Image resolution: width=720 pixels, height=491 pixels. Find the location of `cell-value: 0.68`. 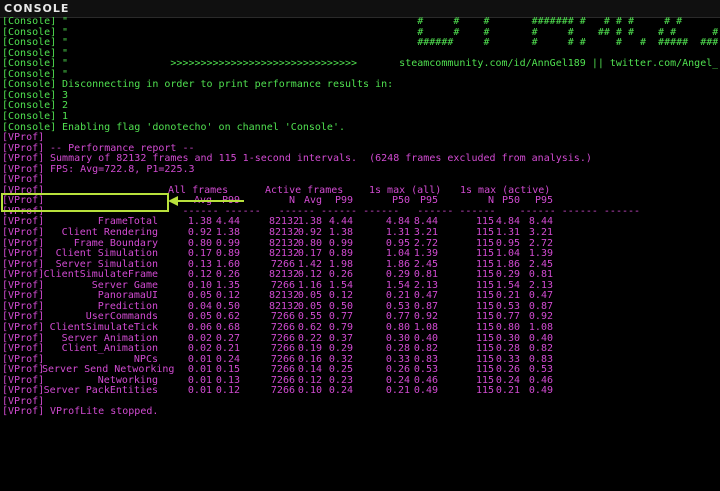

cell-value: 0.68 is located at coordinates (227, 327).